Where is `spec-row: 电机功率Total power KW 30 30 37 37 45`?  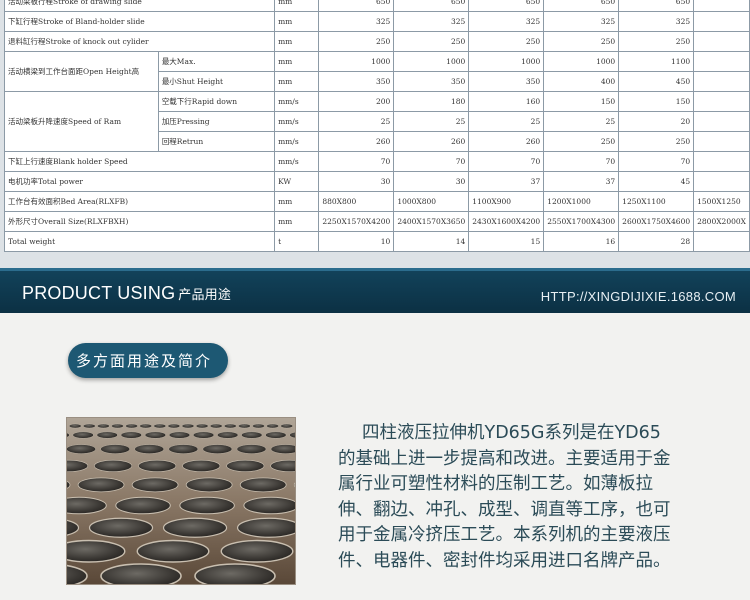 spec-row: 电机功率Total power KW 30 30 37 37 45 is located at coordinates (376, 181).